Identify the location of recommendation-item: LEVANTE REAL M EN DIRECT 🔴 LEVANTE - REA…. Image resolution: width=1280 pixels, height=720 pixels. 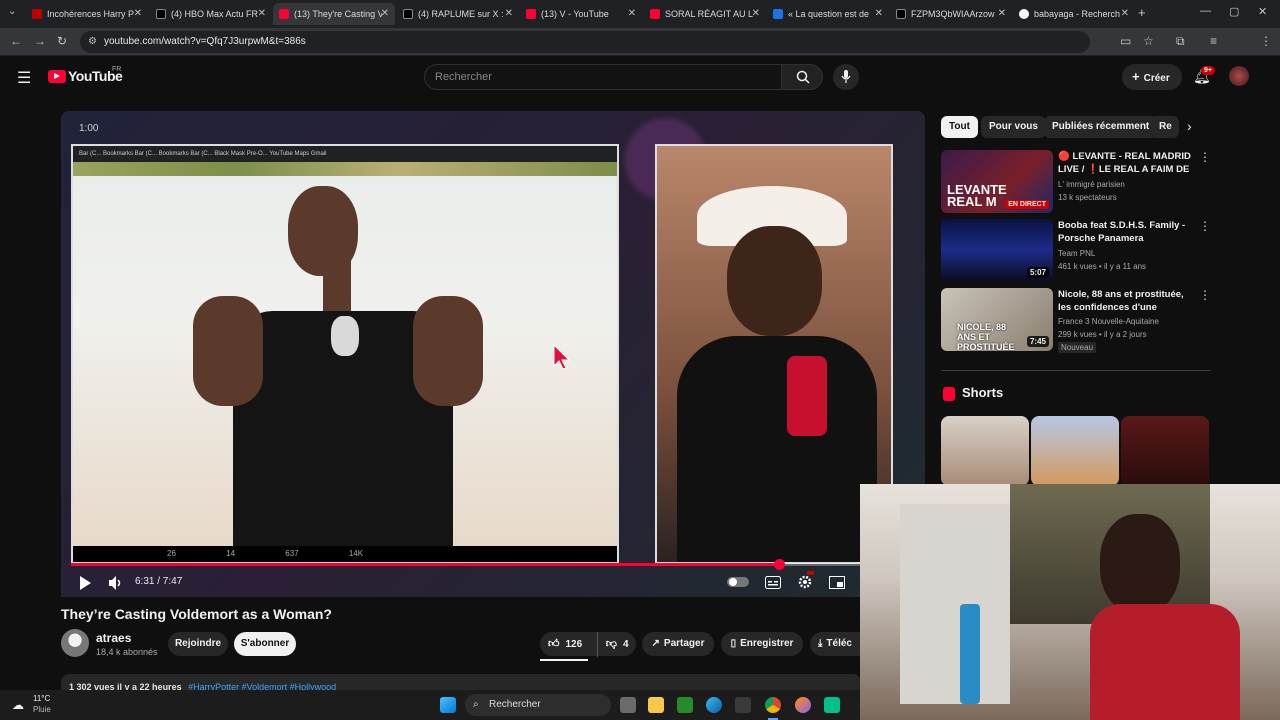
(1076, 182).